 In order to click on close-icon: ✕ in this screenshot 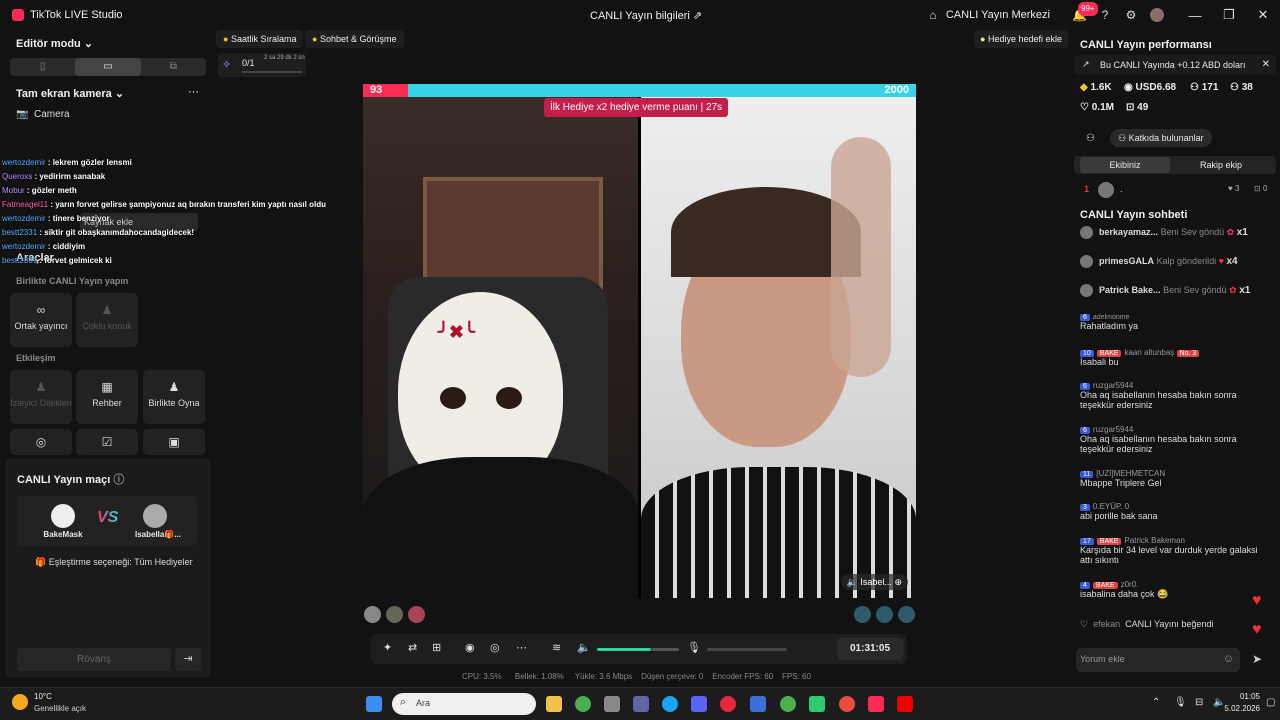, I will do `click(1263, 15)`.